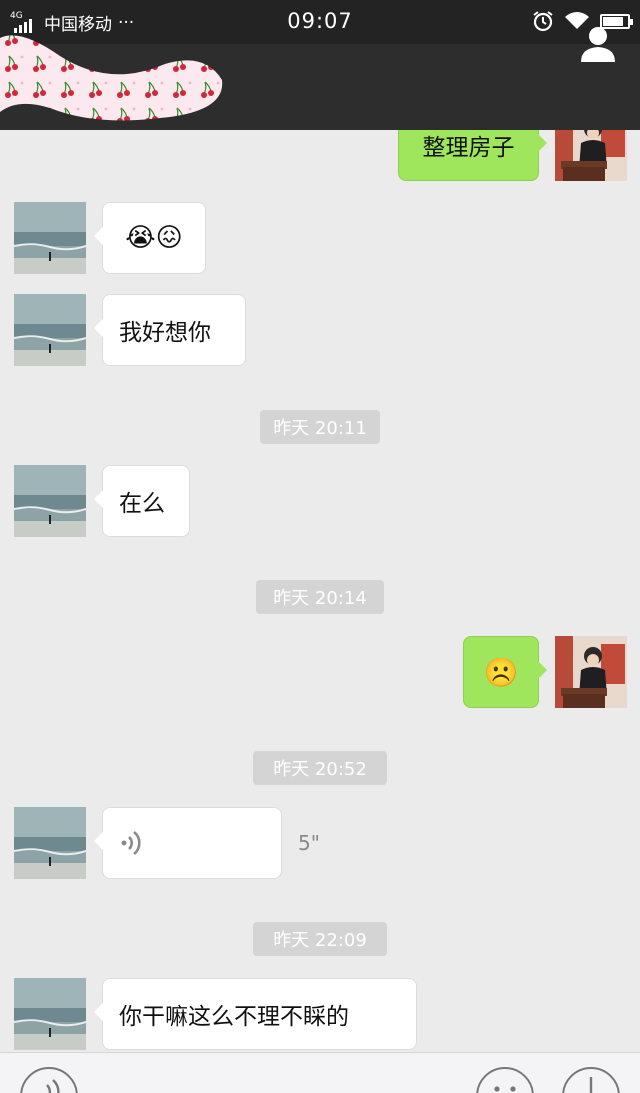  I want to click on message-bubble-incoming: 在么, so click(142, 501).